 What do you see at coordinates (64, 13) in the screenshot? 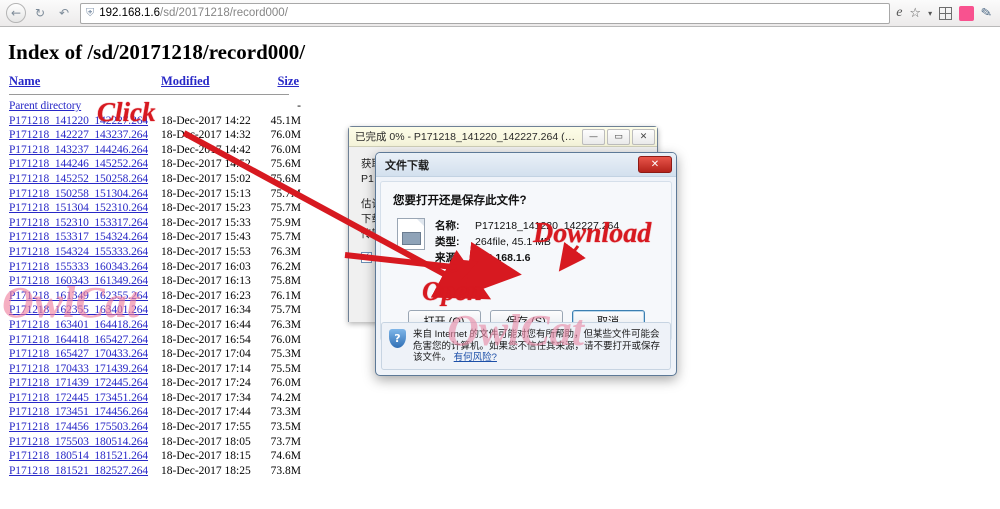
I see `stop-icon: ↶` at bounding box center [64, 13].